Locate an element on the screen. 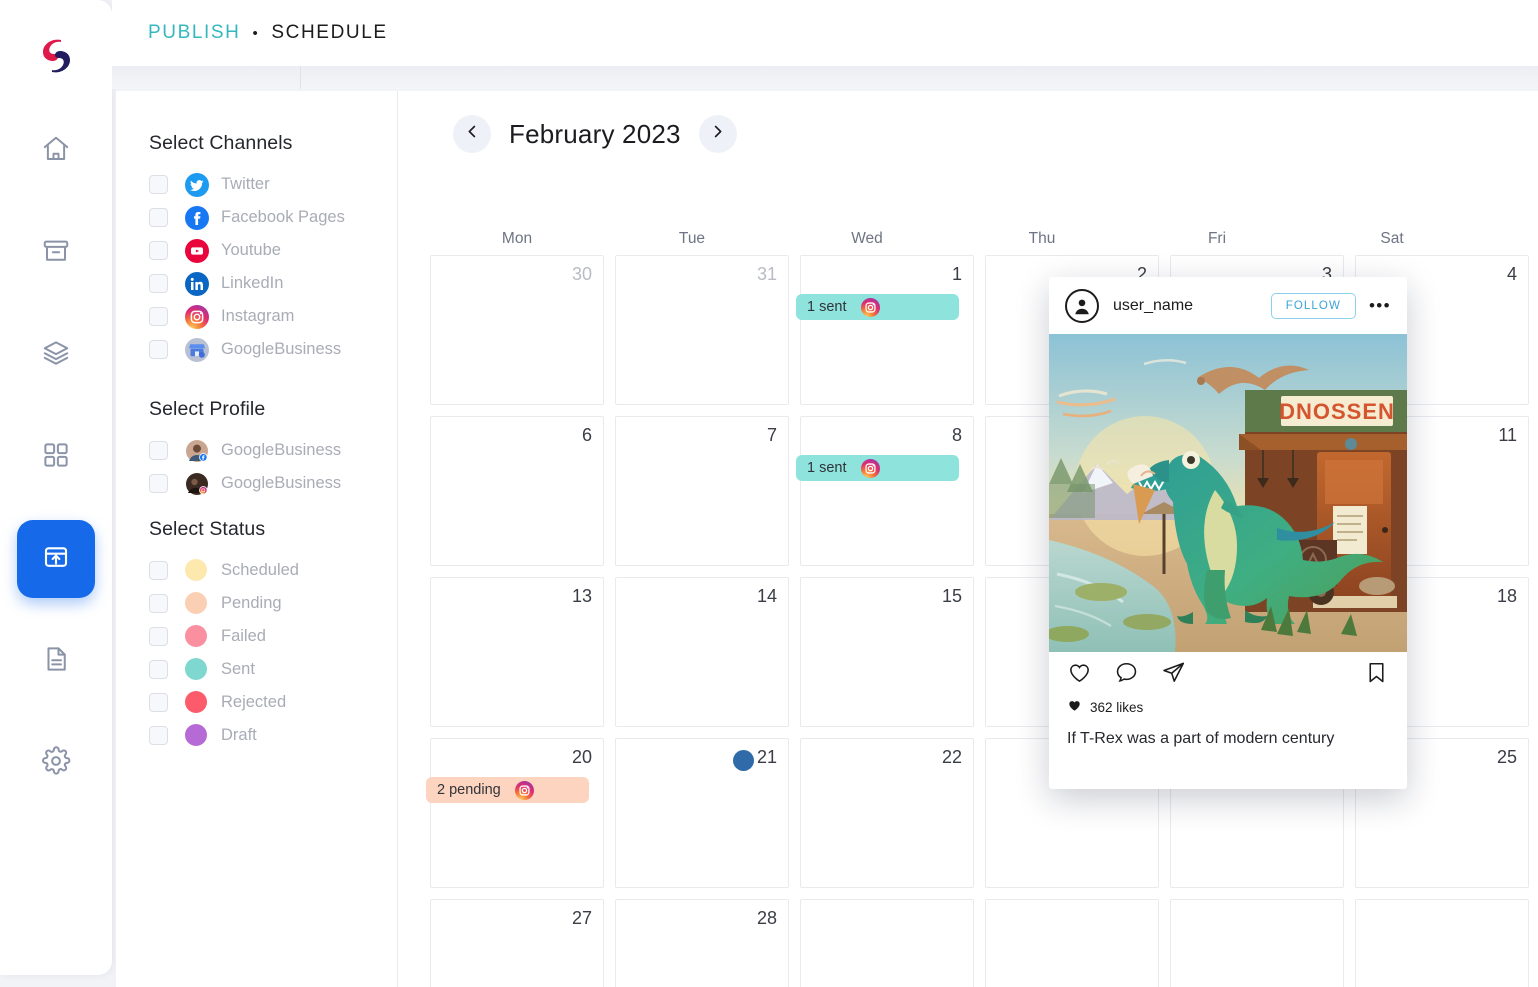  calendar-day-cell: 28 is located at coordinates (702, 943).